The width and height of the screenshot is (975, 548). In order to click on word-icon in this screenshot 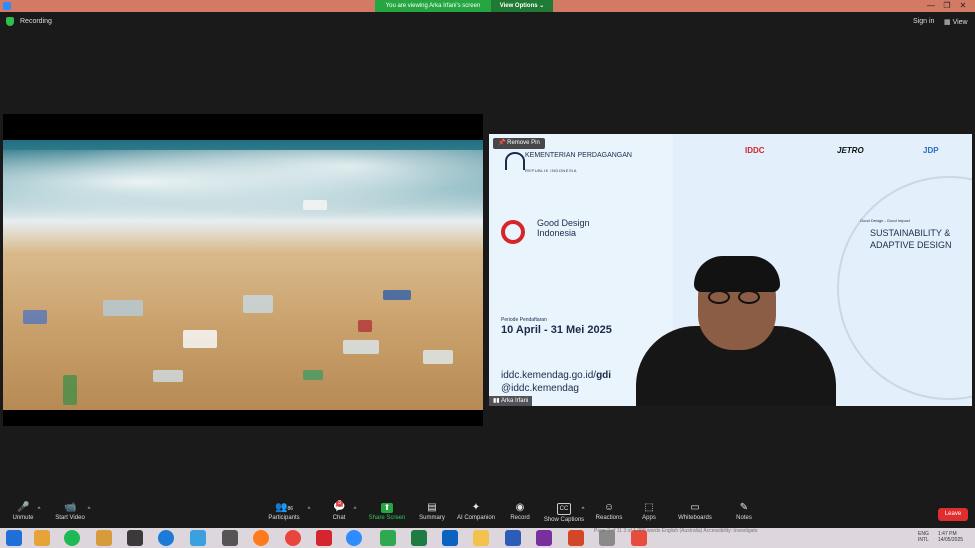, I will do `click(513, 538)`.